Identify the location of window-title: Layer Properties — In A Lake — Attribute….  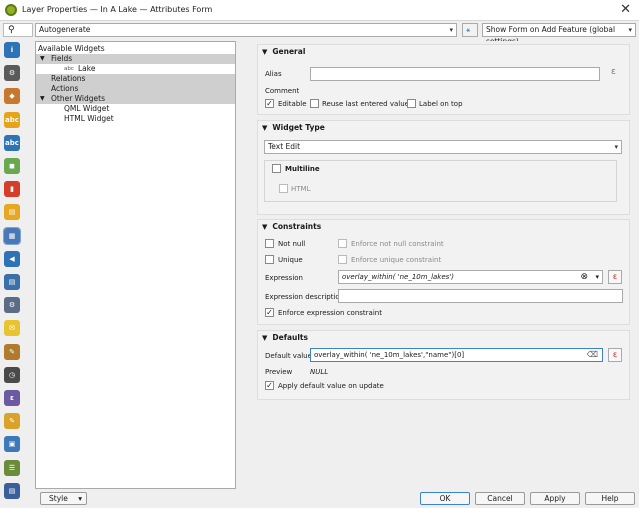
(117, 9).